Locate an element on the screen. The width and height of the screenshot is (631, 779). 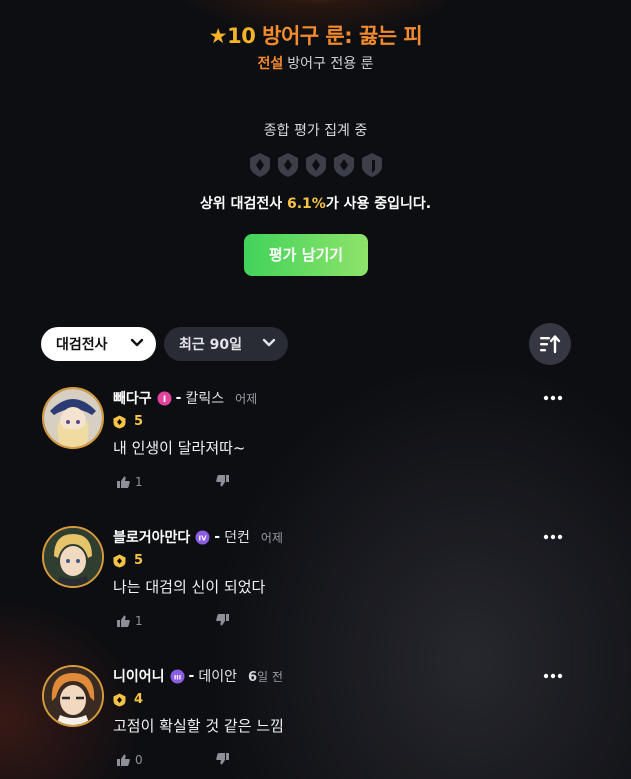
rating-value: 4 is located at coordinates (139, 699).